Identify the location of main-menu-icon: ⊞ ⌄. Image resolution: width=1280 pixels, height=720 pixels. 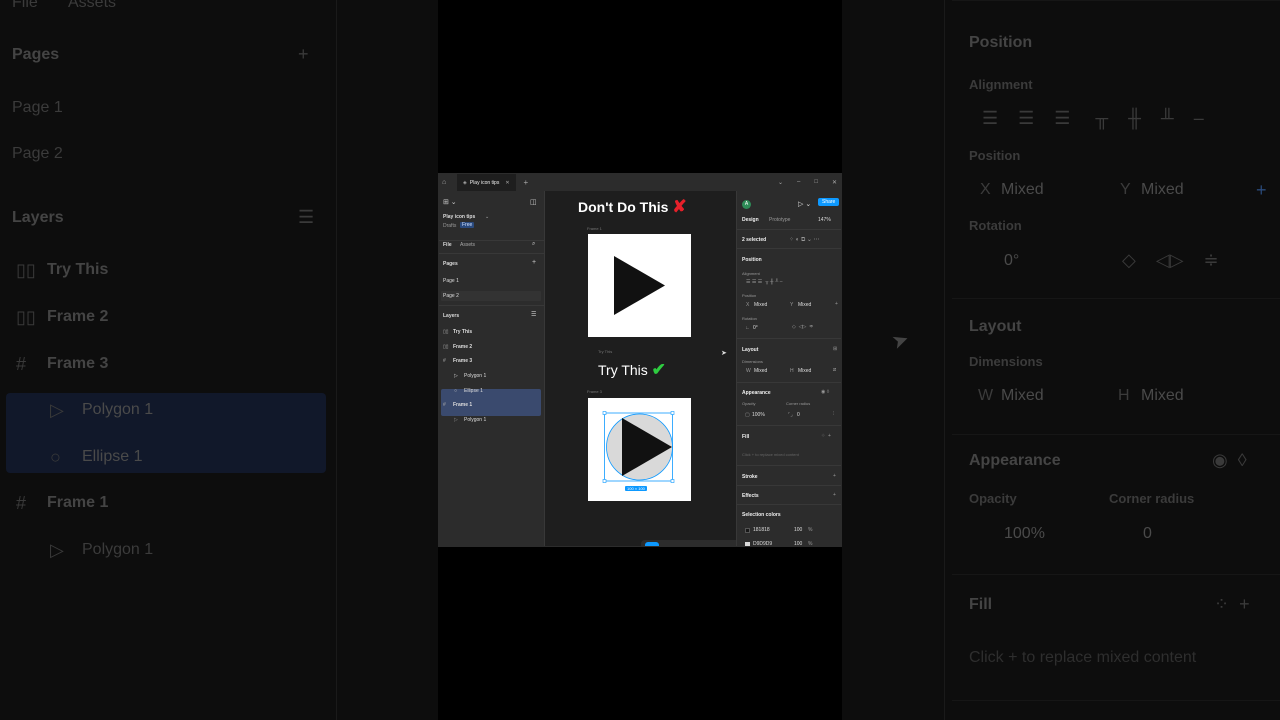
(450, 202).